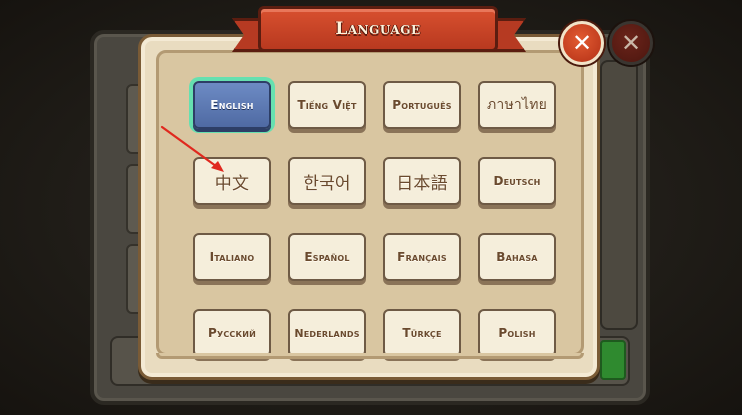  I want to click on language-label: Nederlands, so click(327, 333).